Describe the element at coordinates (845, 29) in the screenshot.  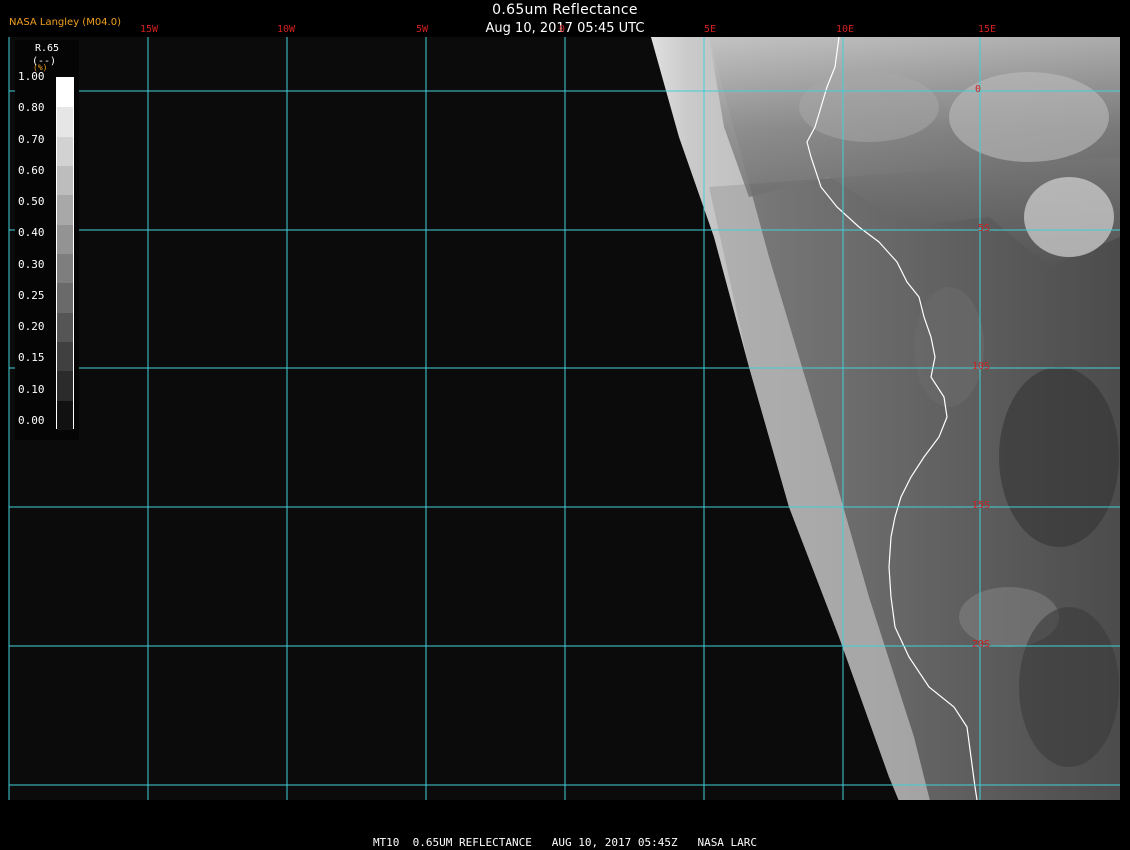
I see `lon-label-10e: 10E` at that location.